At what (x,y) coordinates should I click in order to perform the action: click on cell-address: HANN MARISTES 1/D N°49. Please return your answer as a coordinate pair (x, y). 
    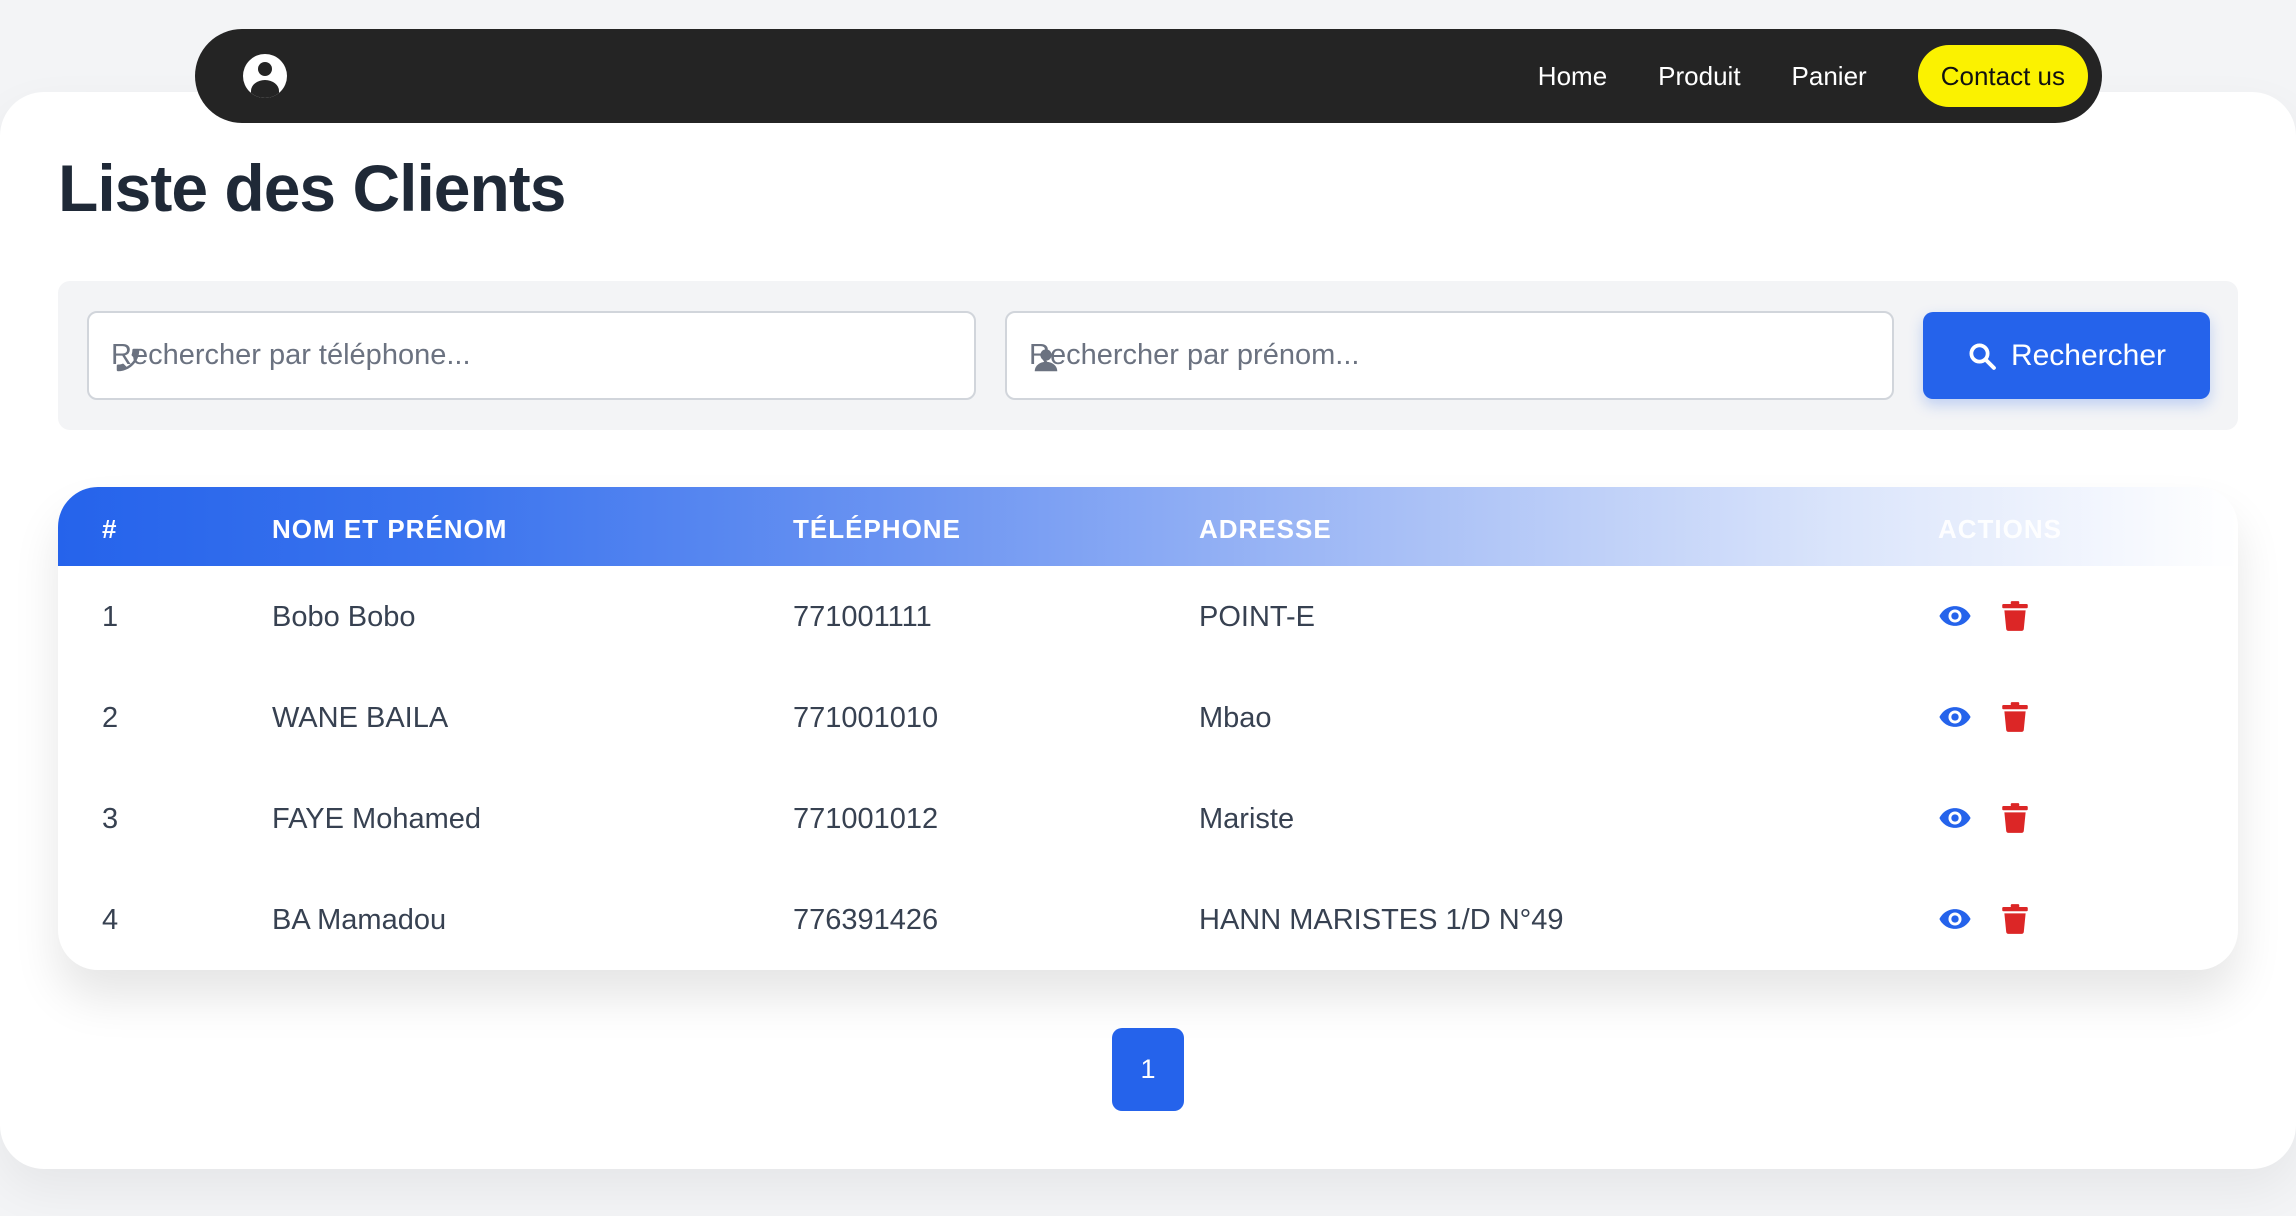
    Looking at the image, I should click on (1381, 920).